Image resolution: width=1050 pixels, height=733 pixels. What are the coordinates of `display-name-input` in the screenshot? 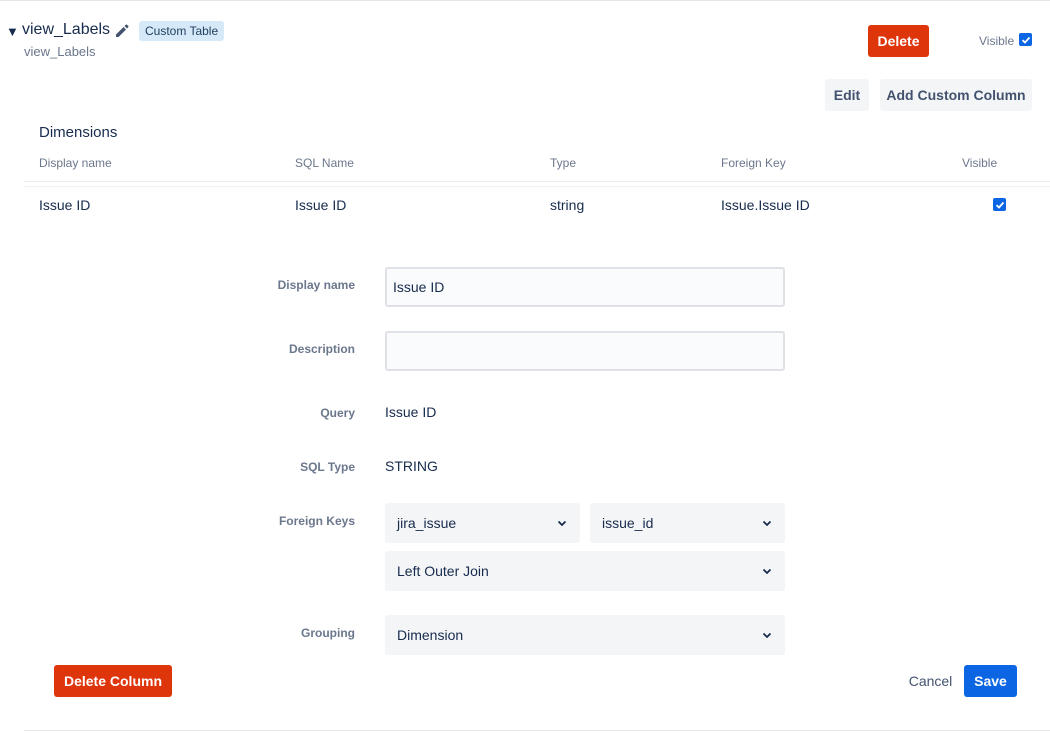 It's located at (585, 287).